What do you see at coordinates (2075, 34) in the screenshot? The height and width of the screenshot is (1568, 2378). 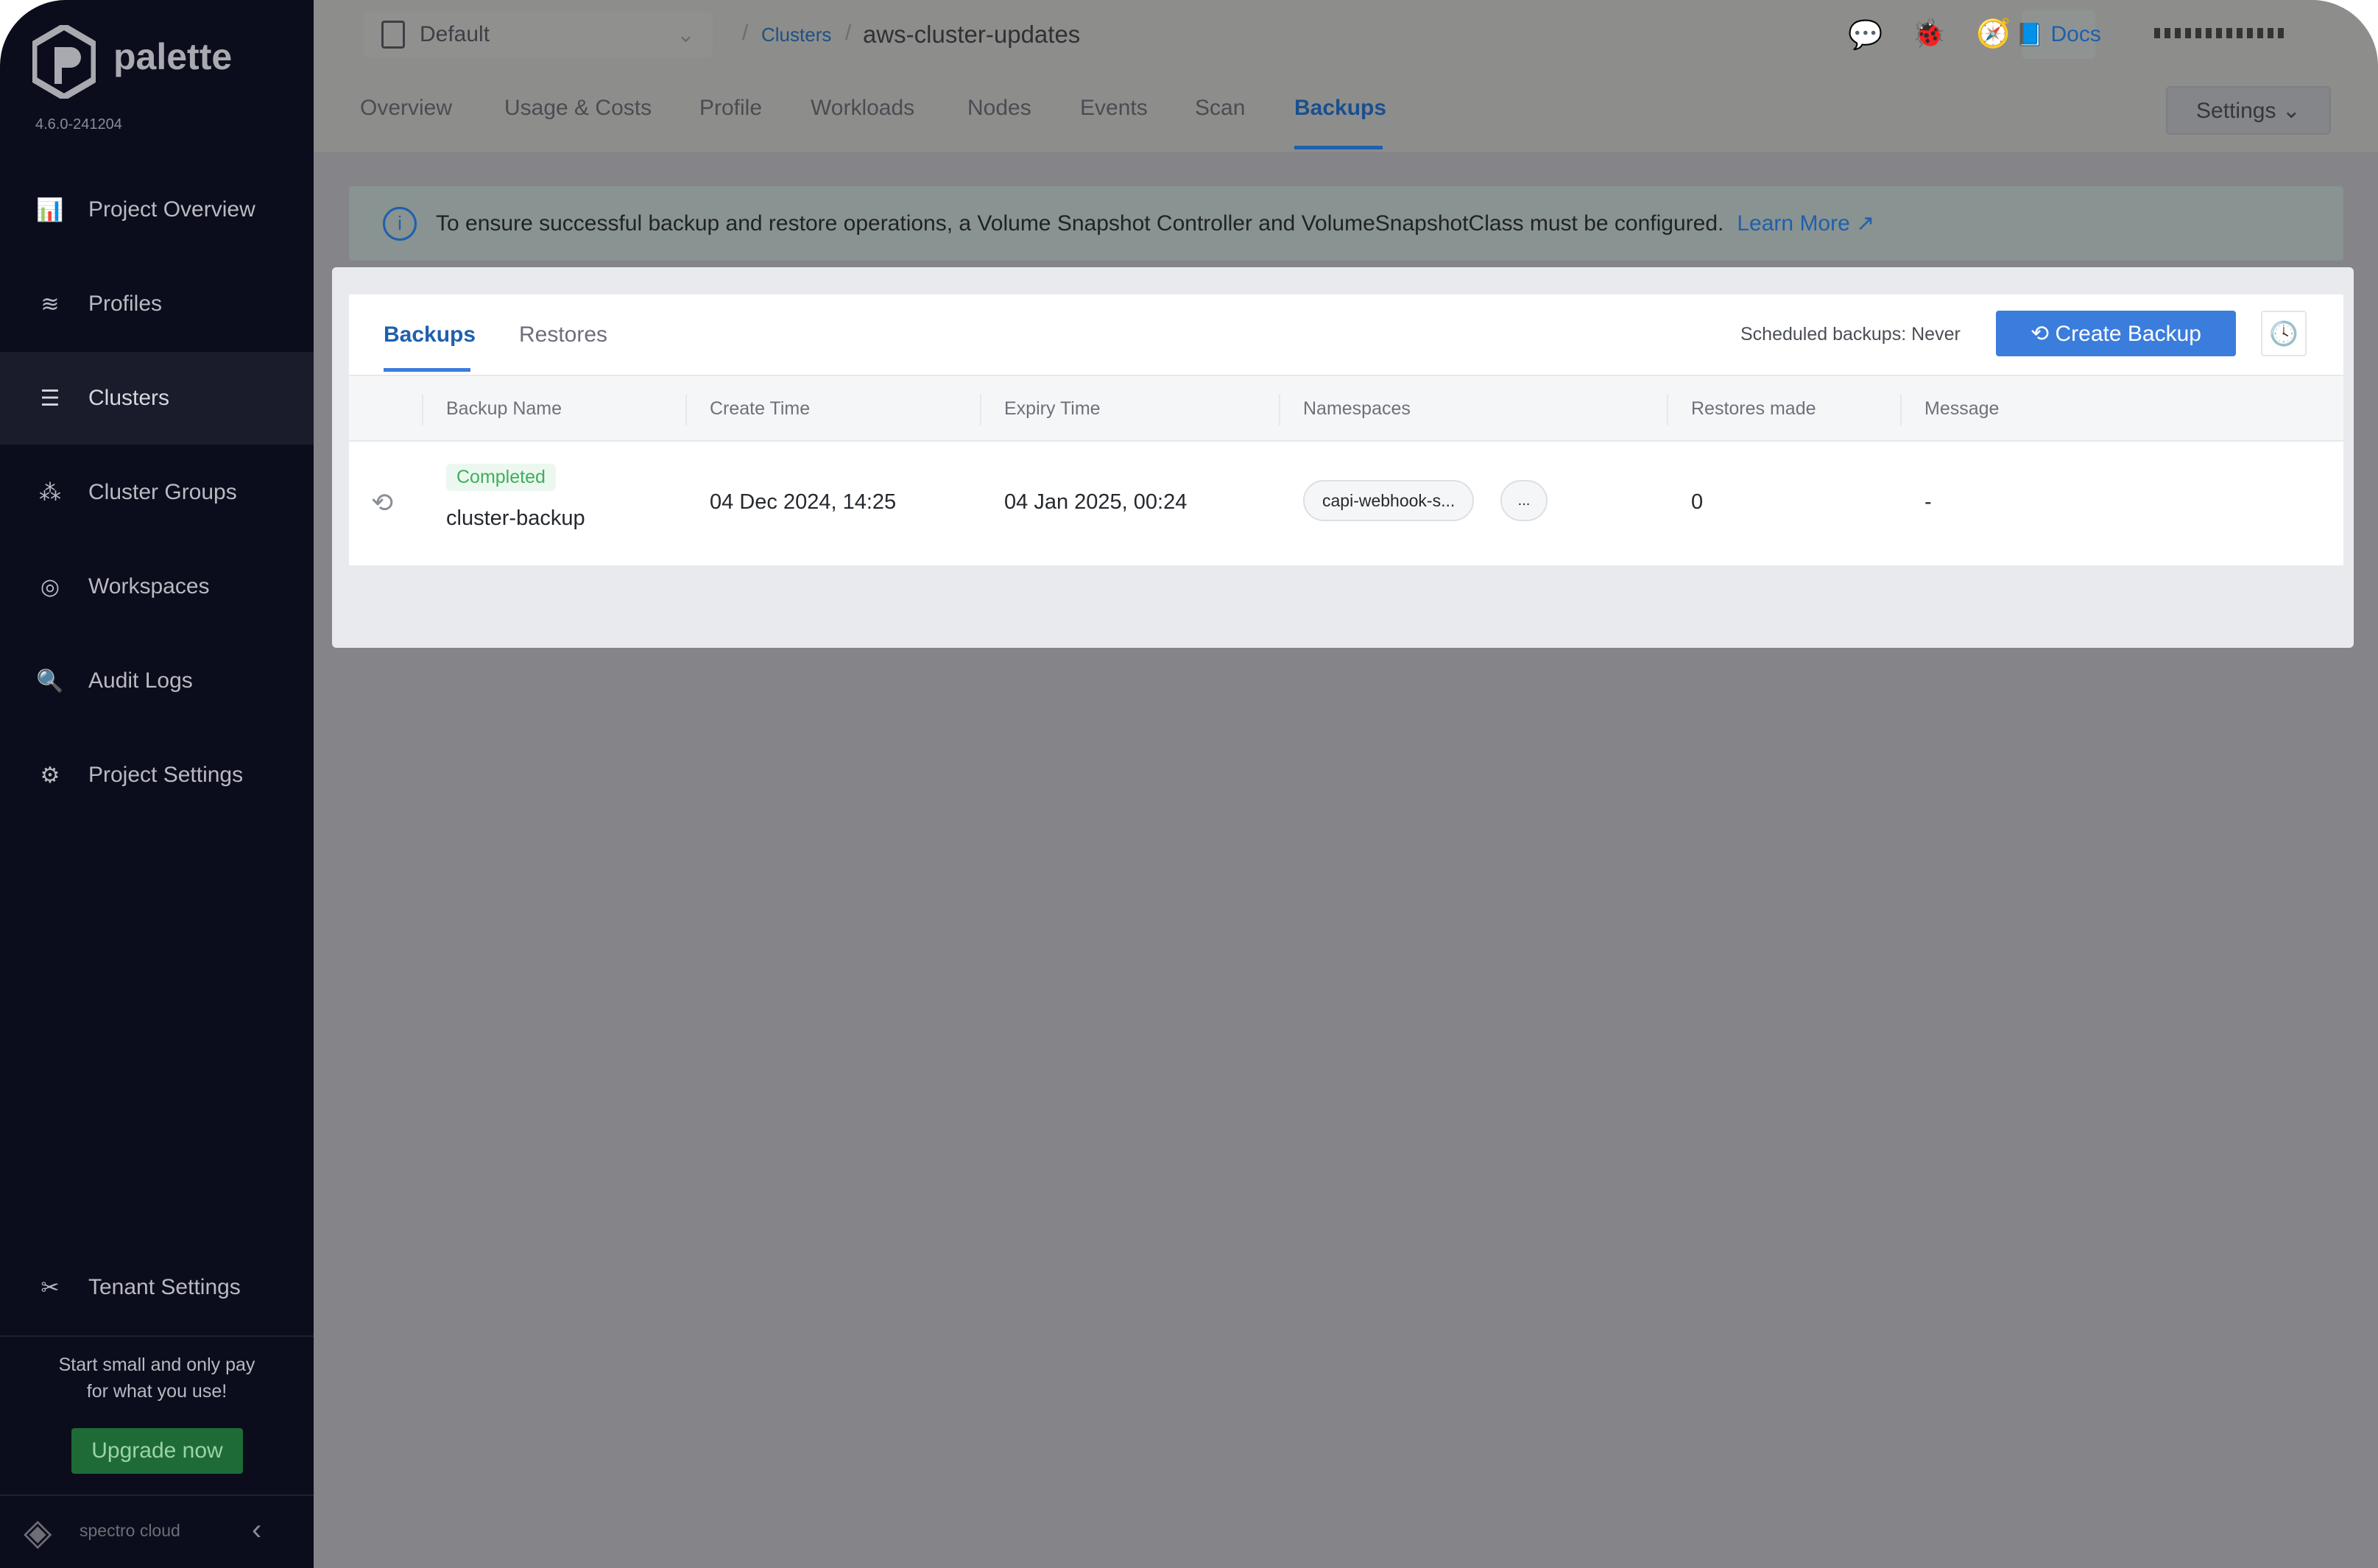 I see `docs-label: Docs` at bounding box center [2075, 34].